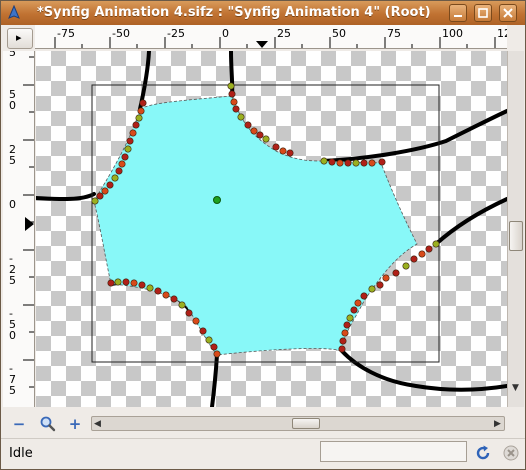  What do you see at coordinates (176, 33) in the screenshot?
I see `hruler-label: -25` at bounding box center [176, 33].